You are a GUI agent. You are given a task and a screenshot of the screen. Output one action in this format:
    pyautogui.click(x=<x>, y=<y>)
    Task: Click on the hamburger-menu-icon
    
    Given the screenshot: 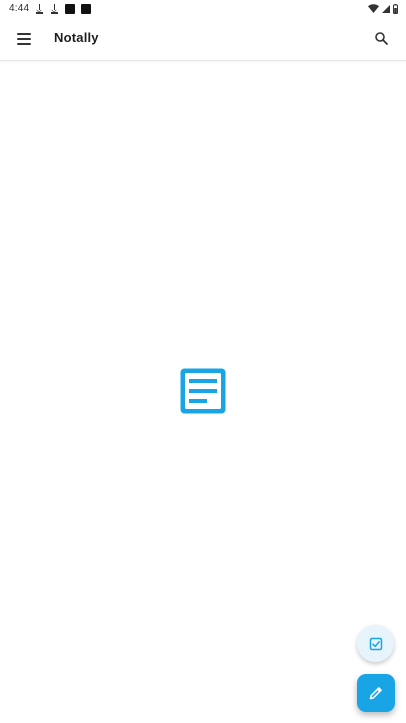 What is the action you would take?
    pyautogui.click(x=25, y=39)
    